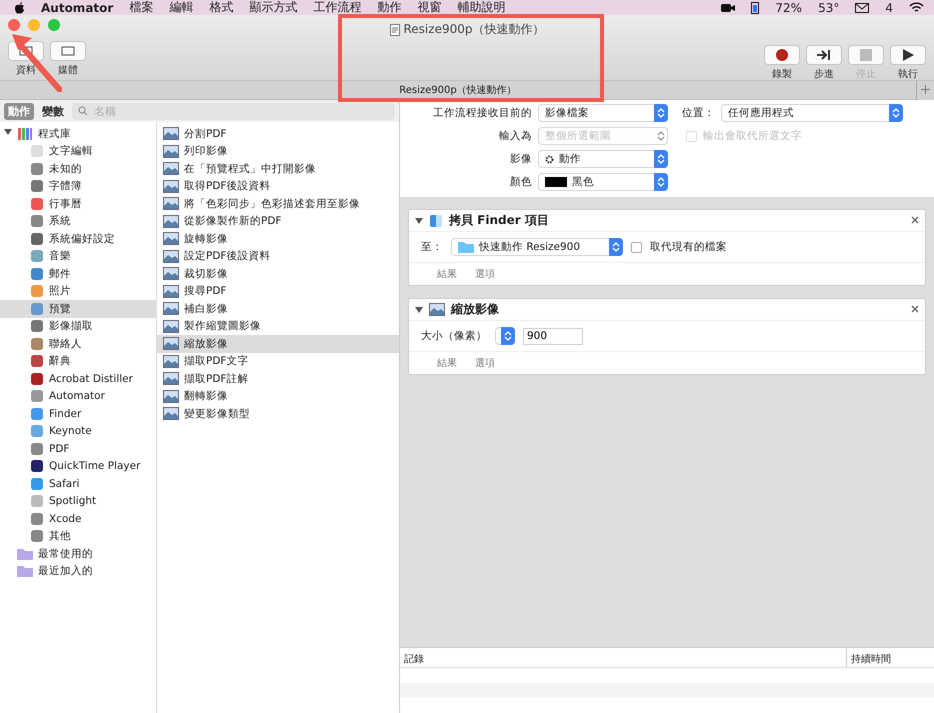 Image resolution: width=934 pixels, height=713 pixels. I want to click on action-item: 擷取PDF註解, so click(278, 379).